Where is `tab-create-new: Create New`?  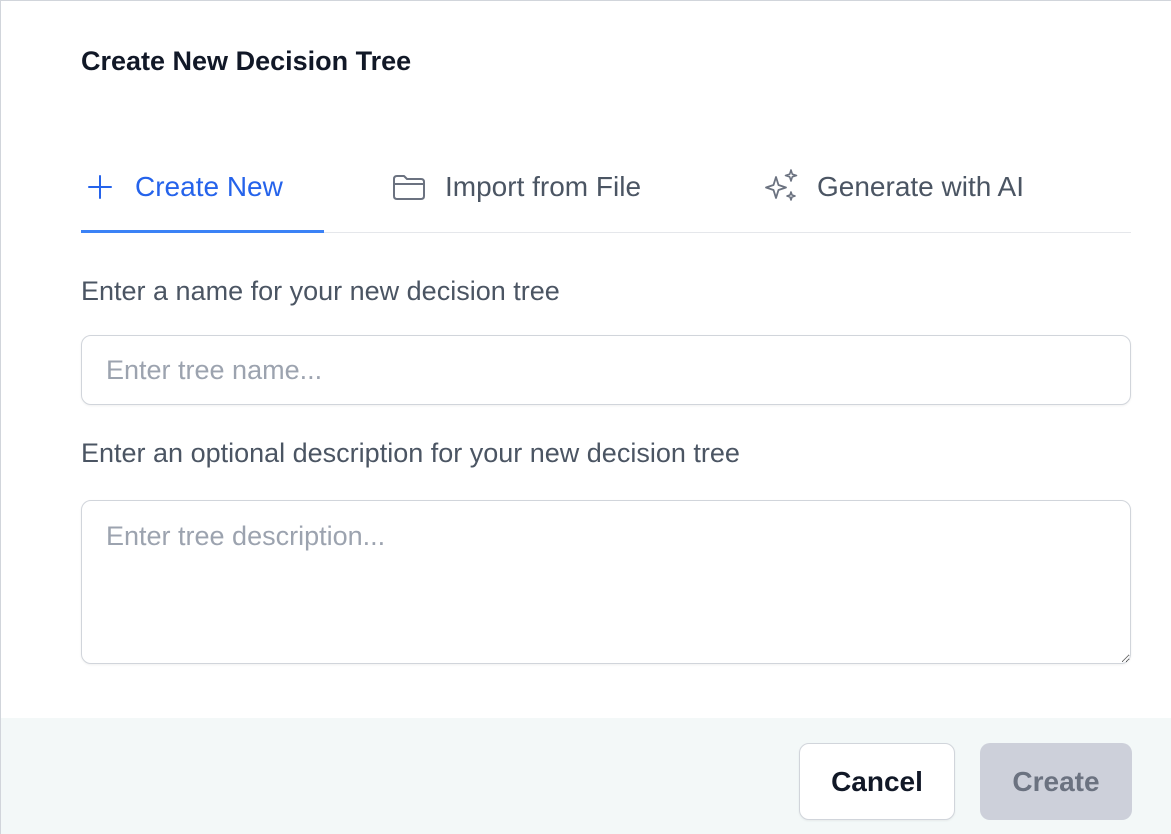 tab-create-new: Create New is located at coordinates (202, 187).